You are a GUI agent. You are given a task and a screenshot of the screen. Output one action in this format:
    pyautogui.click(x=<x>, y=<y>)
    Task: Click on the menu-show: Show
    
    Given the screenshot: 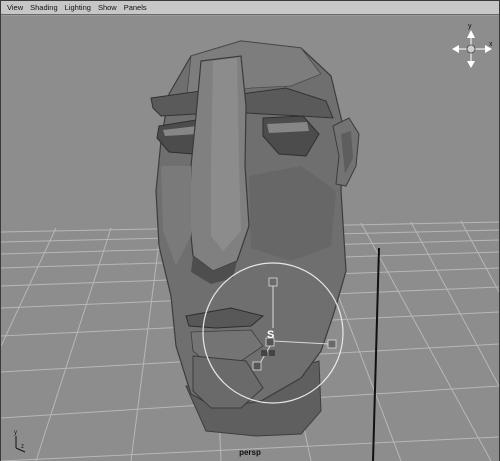 What is the action you would take?
    pyautogui.click(x=107, y=7)
    